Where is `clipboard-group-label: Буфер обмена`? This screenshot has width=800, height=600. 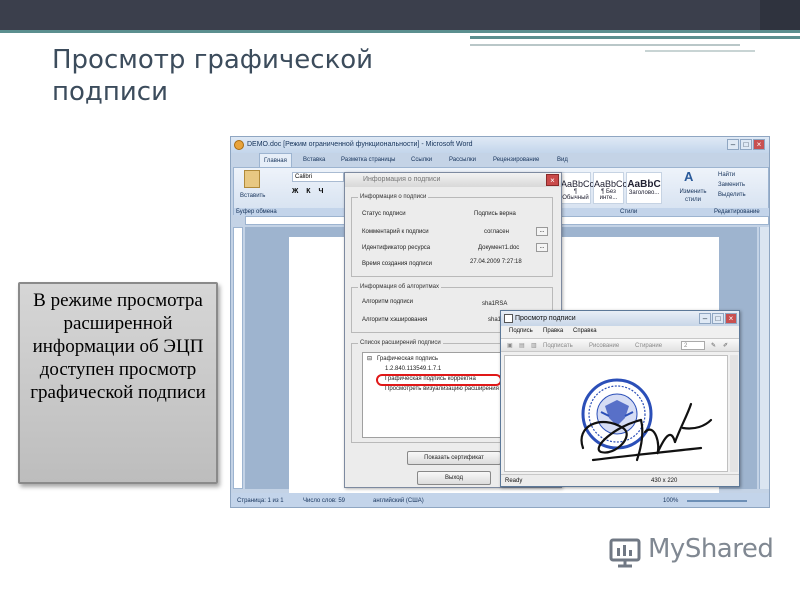 clipboard-group-label: Буфер обмена is located at coordinates (256, 212).